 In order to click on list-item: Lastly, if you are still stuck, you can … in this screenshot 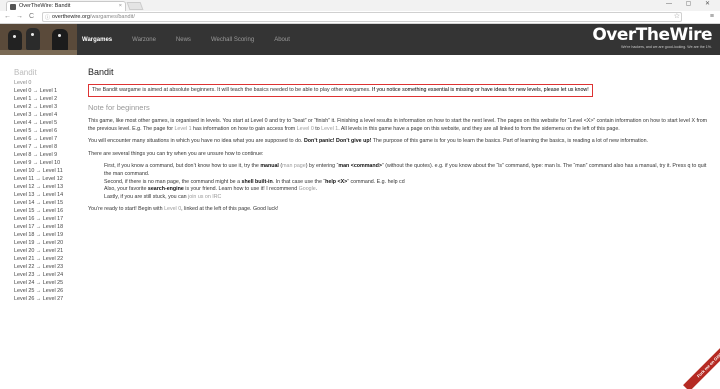, I will do `click(406, 198)`.